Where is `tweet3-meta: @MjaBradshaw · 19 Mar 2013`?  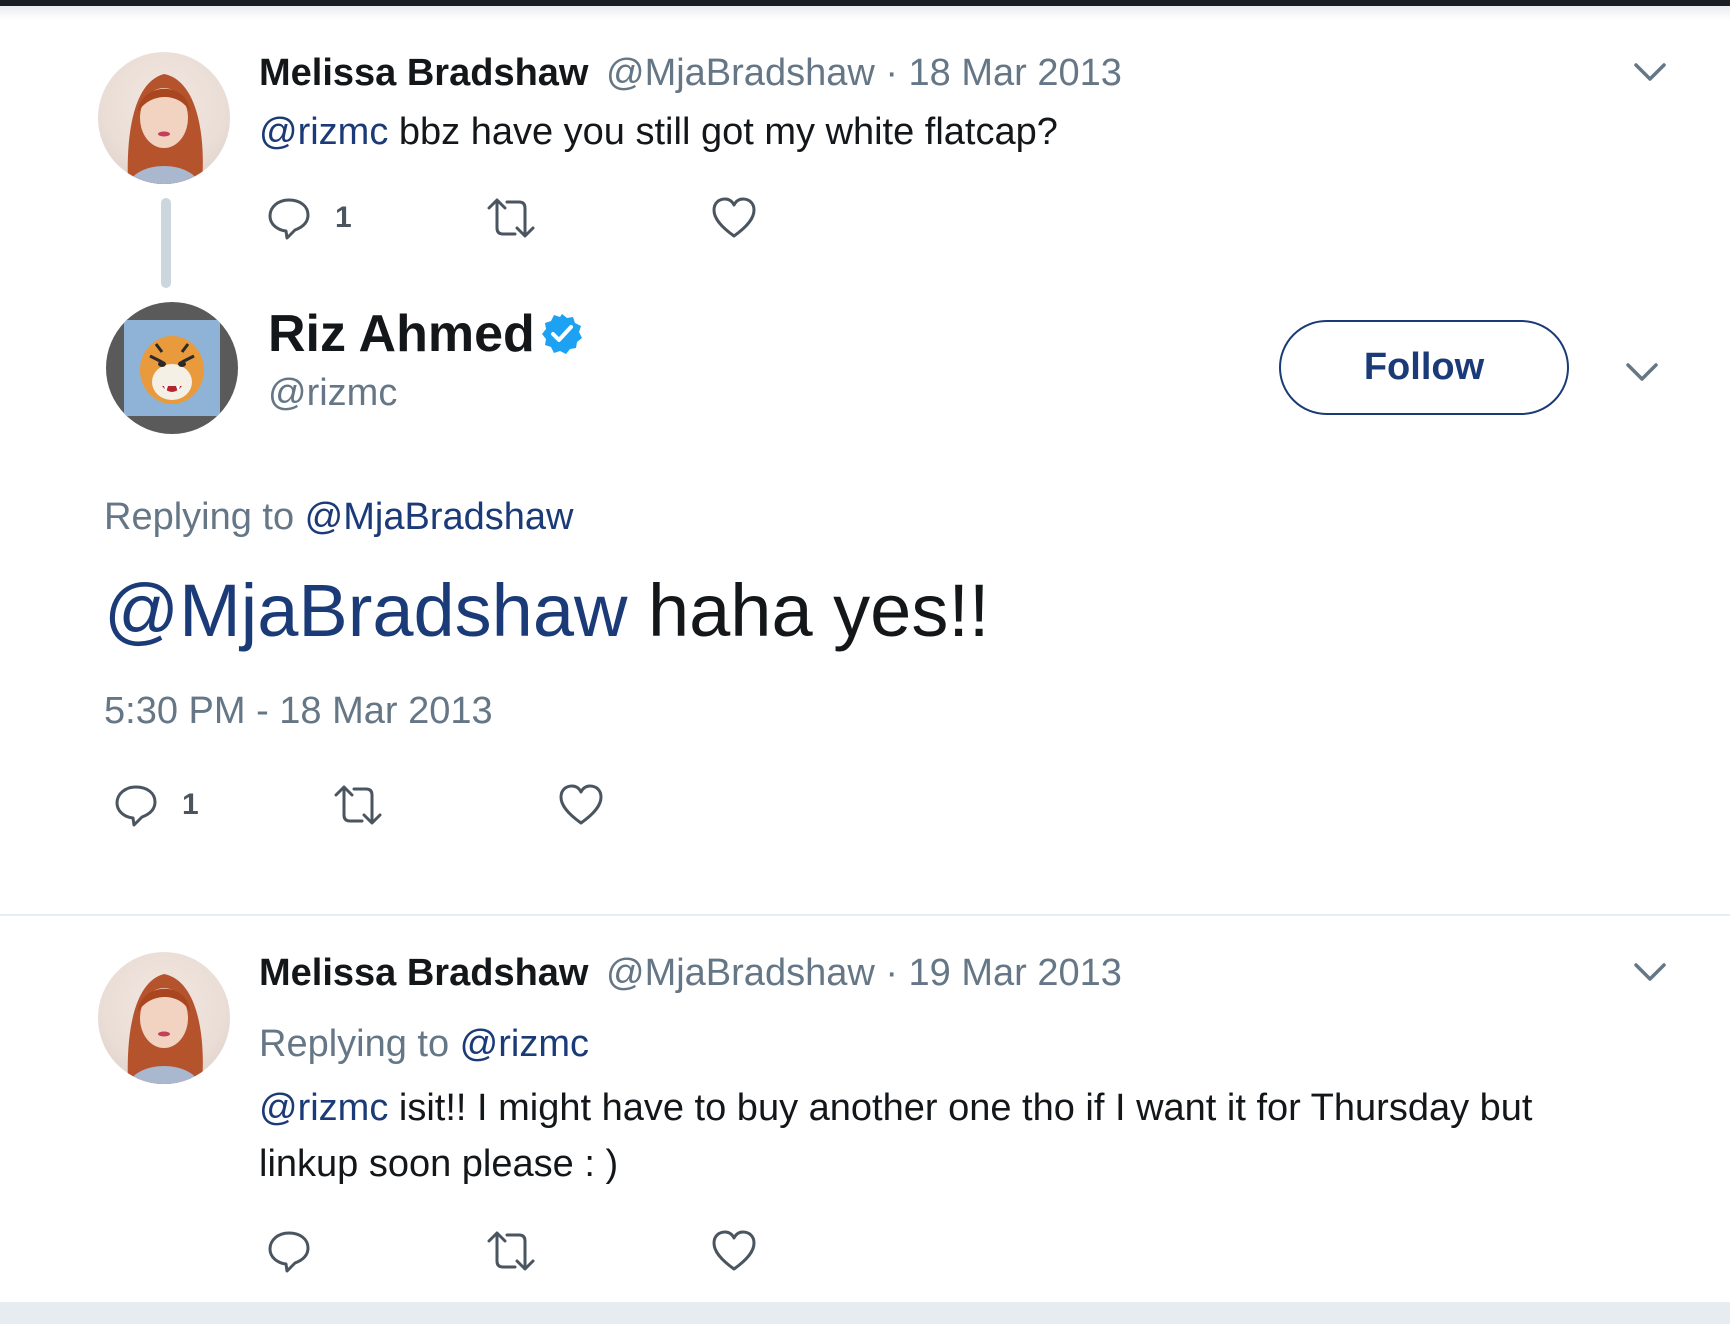 tweet3-meta: @MjaBradshaw · 19 Mar 2013 is located at coordinates (864, 973).